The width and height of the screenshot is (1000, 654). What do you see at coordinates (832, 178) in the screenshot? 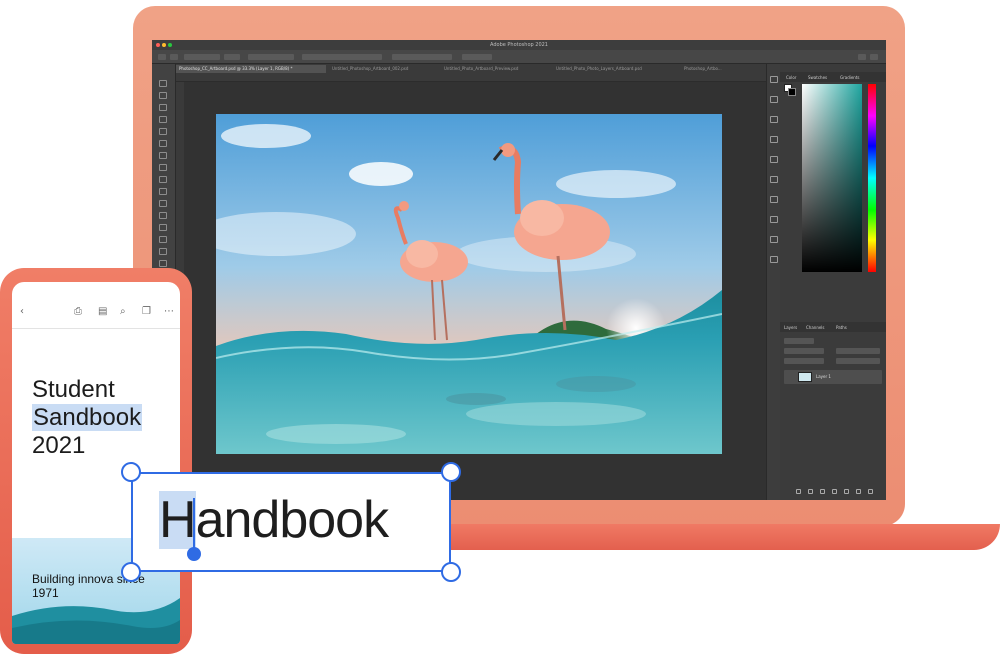
I see `color-picker-field` at bounding box center [832, 178].